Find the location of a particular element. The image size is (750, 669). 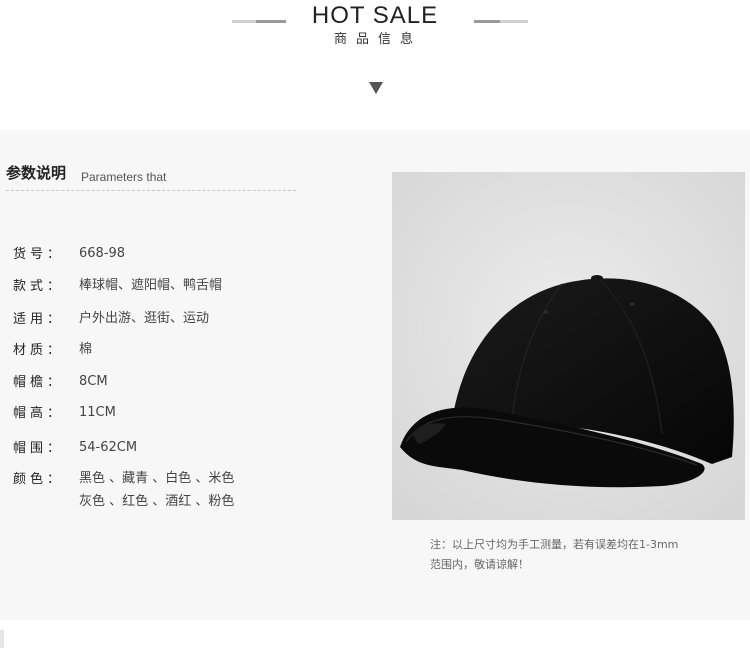

spec-label: 货号： is located at coordinates (39, 254).